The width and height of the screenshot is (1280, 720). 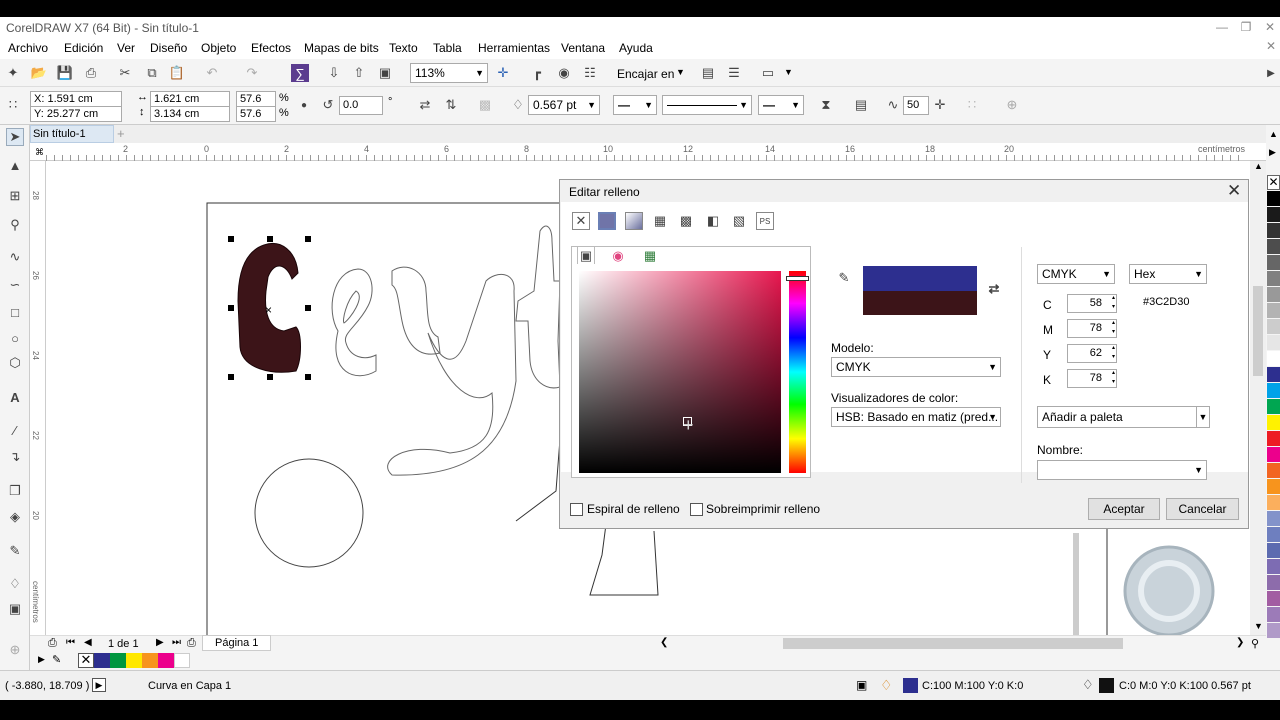 What do you see at coordinates (15, 257) in the screenshot?
I see `freehand-tool-icon: ∿` at bounding box center [15, 257].